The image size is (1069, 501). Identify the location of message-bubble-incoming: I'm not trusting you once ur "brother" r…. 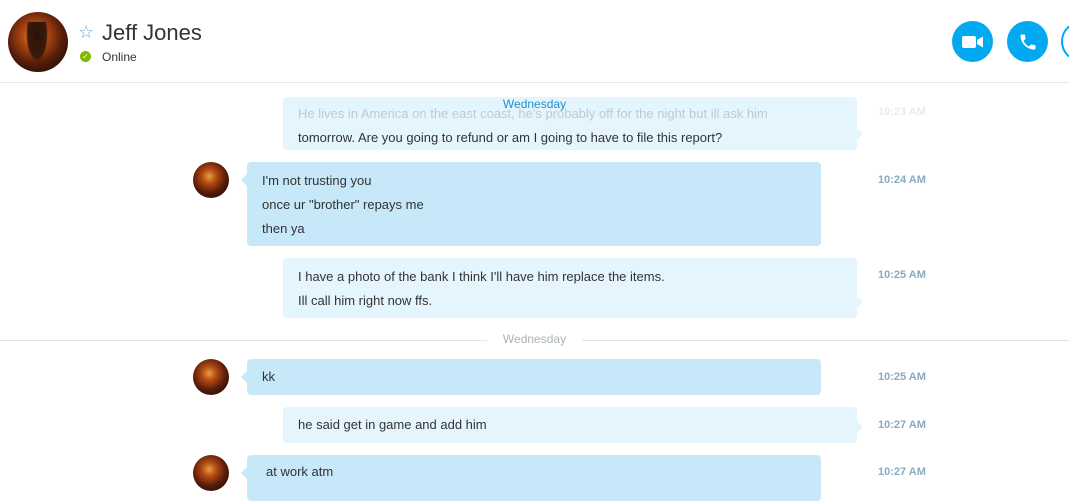
(531, 204).